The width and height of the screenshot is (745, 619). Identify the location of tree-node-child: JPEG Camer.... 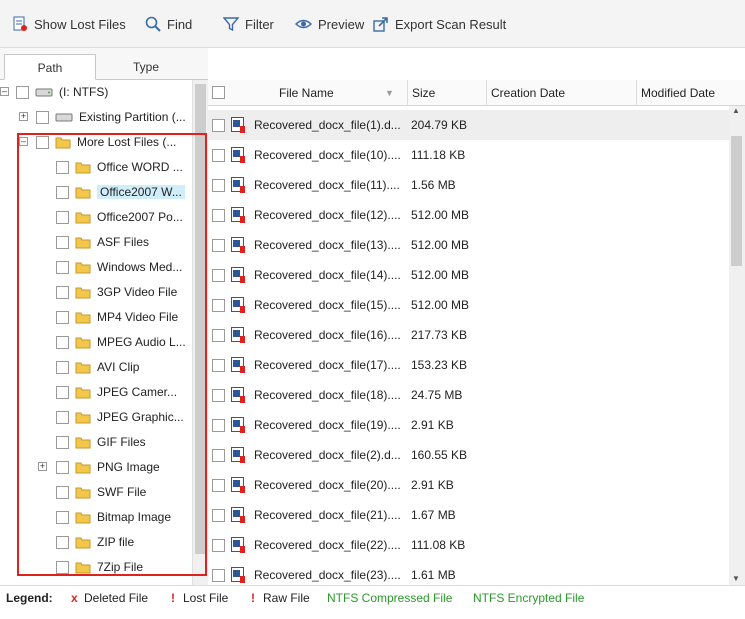
(116, 392).